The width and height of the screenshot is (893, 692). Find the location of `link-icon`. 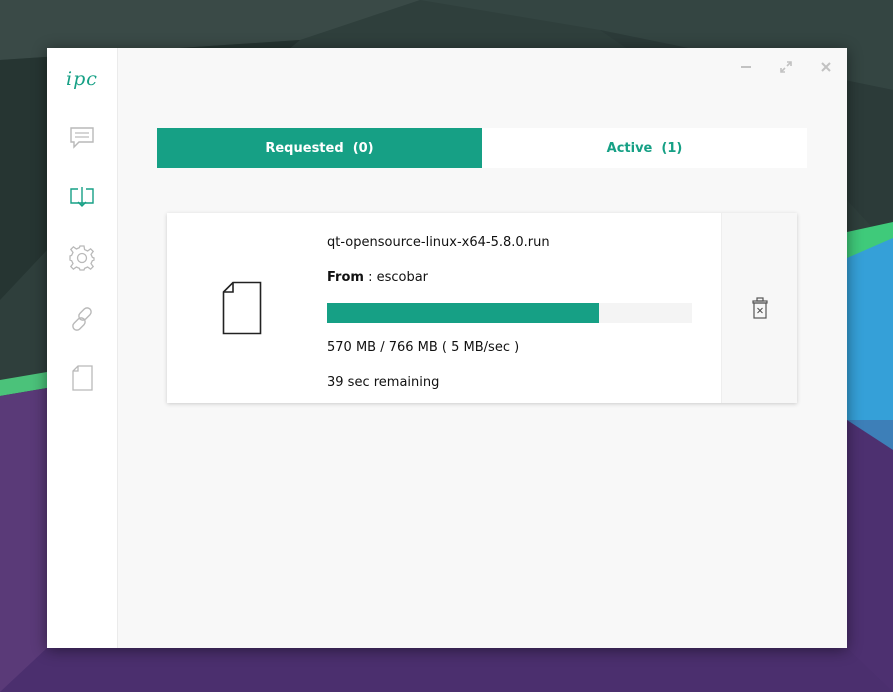

link-icon is located at coordinates (82, 319).